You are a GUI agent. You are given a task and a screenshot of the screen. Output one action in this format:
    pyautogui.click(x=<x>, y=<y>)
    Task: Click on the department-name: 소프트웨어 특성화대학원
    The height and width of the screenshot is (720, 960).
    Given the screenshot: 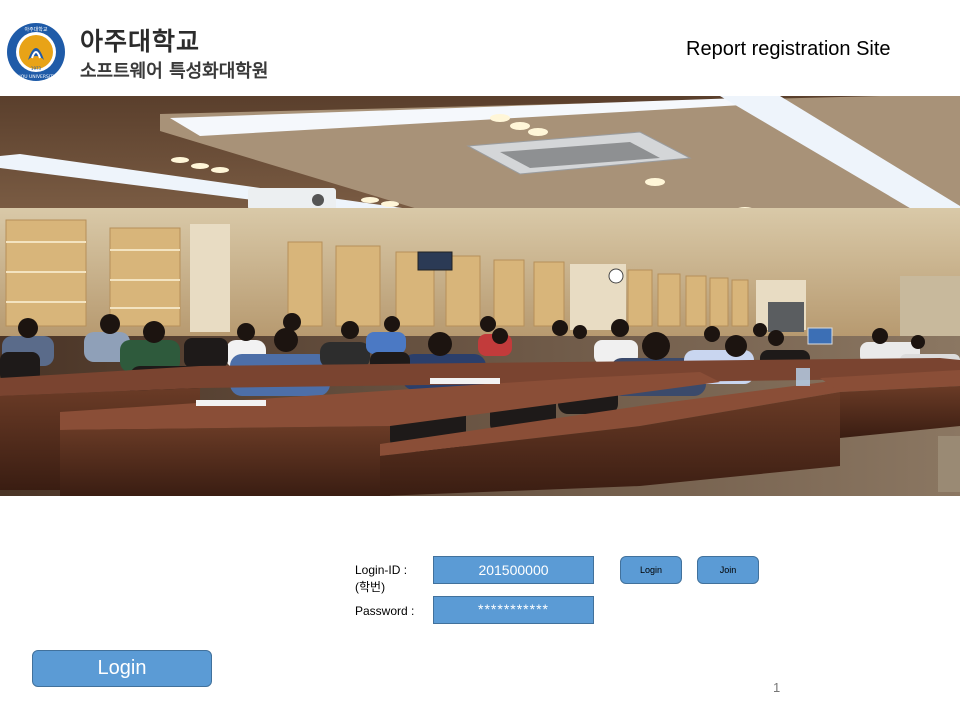 What is the action you would take?
    pyautogui.click(x=174, y=71)
    